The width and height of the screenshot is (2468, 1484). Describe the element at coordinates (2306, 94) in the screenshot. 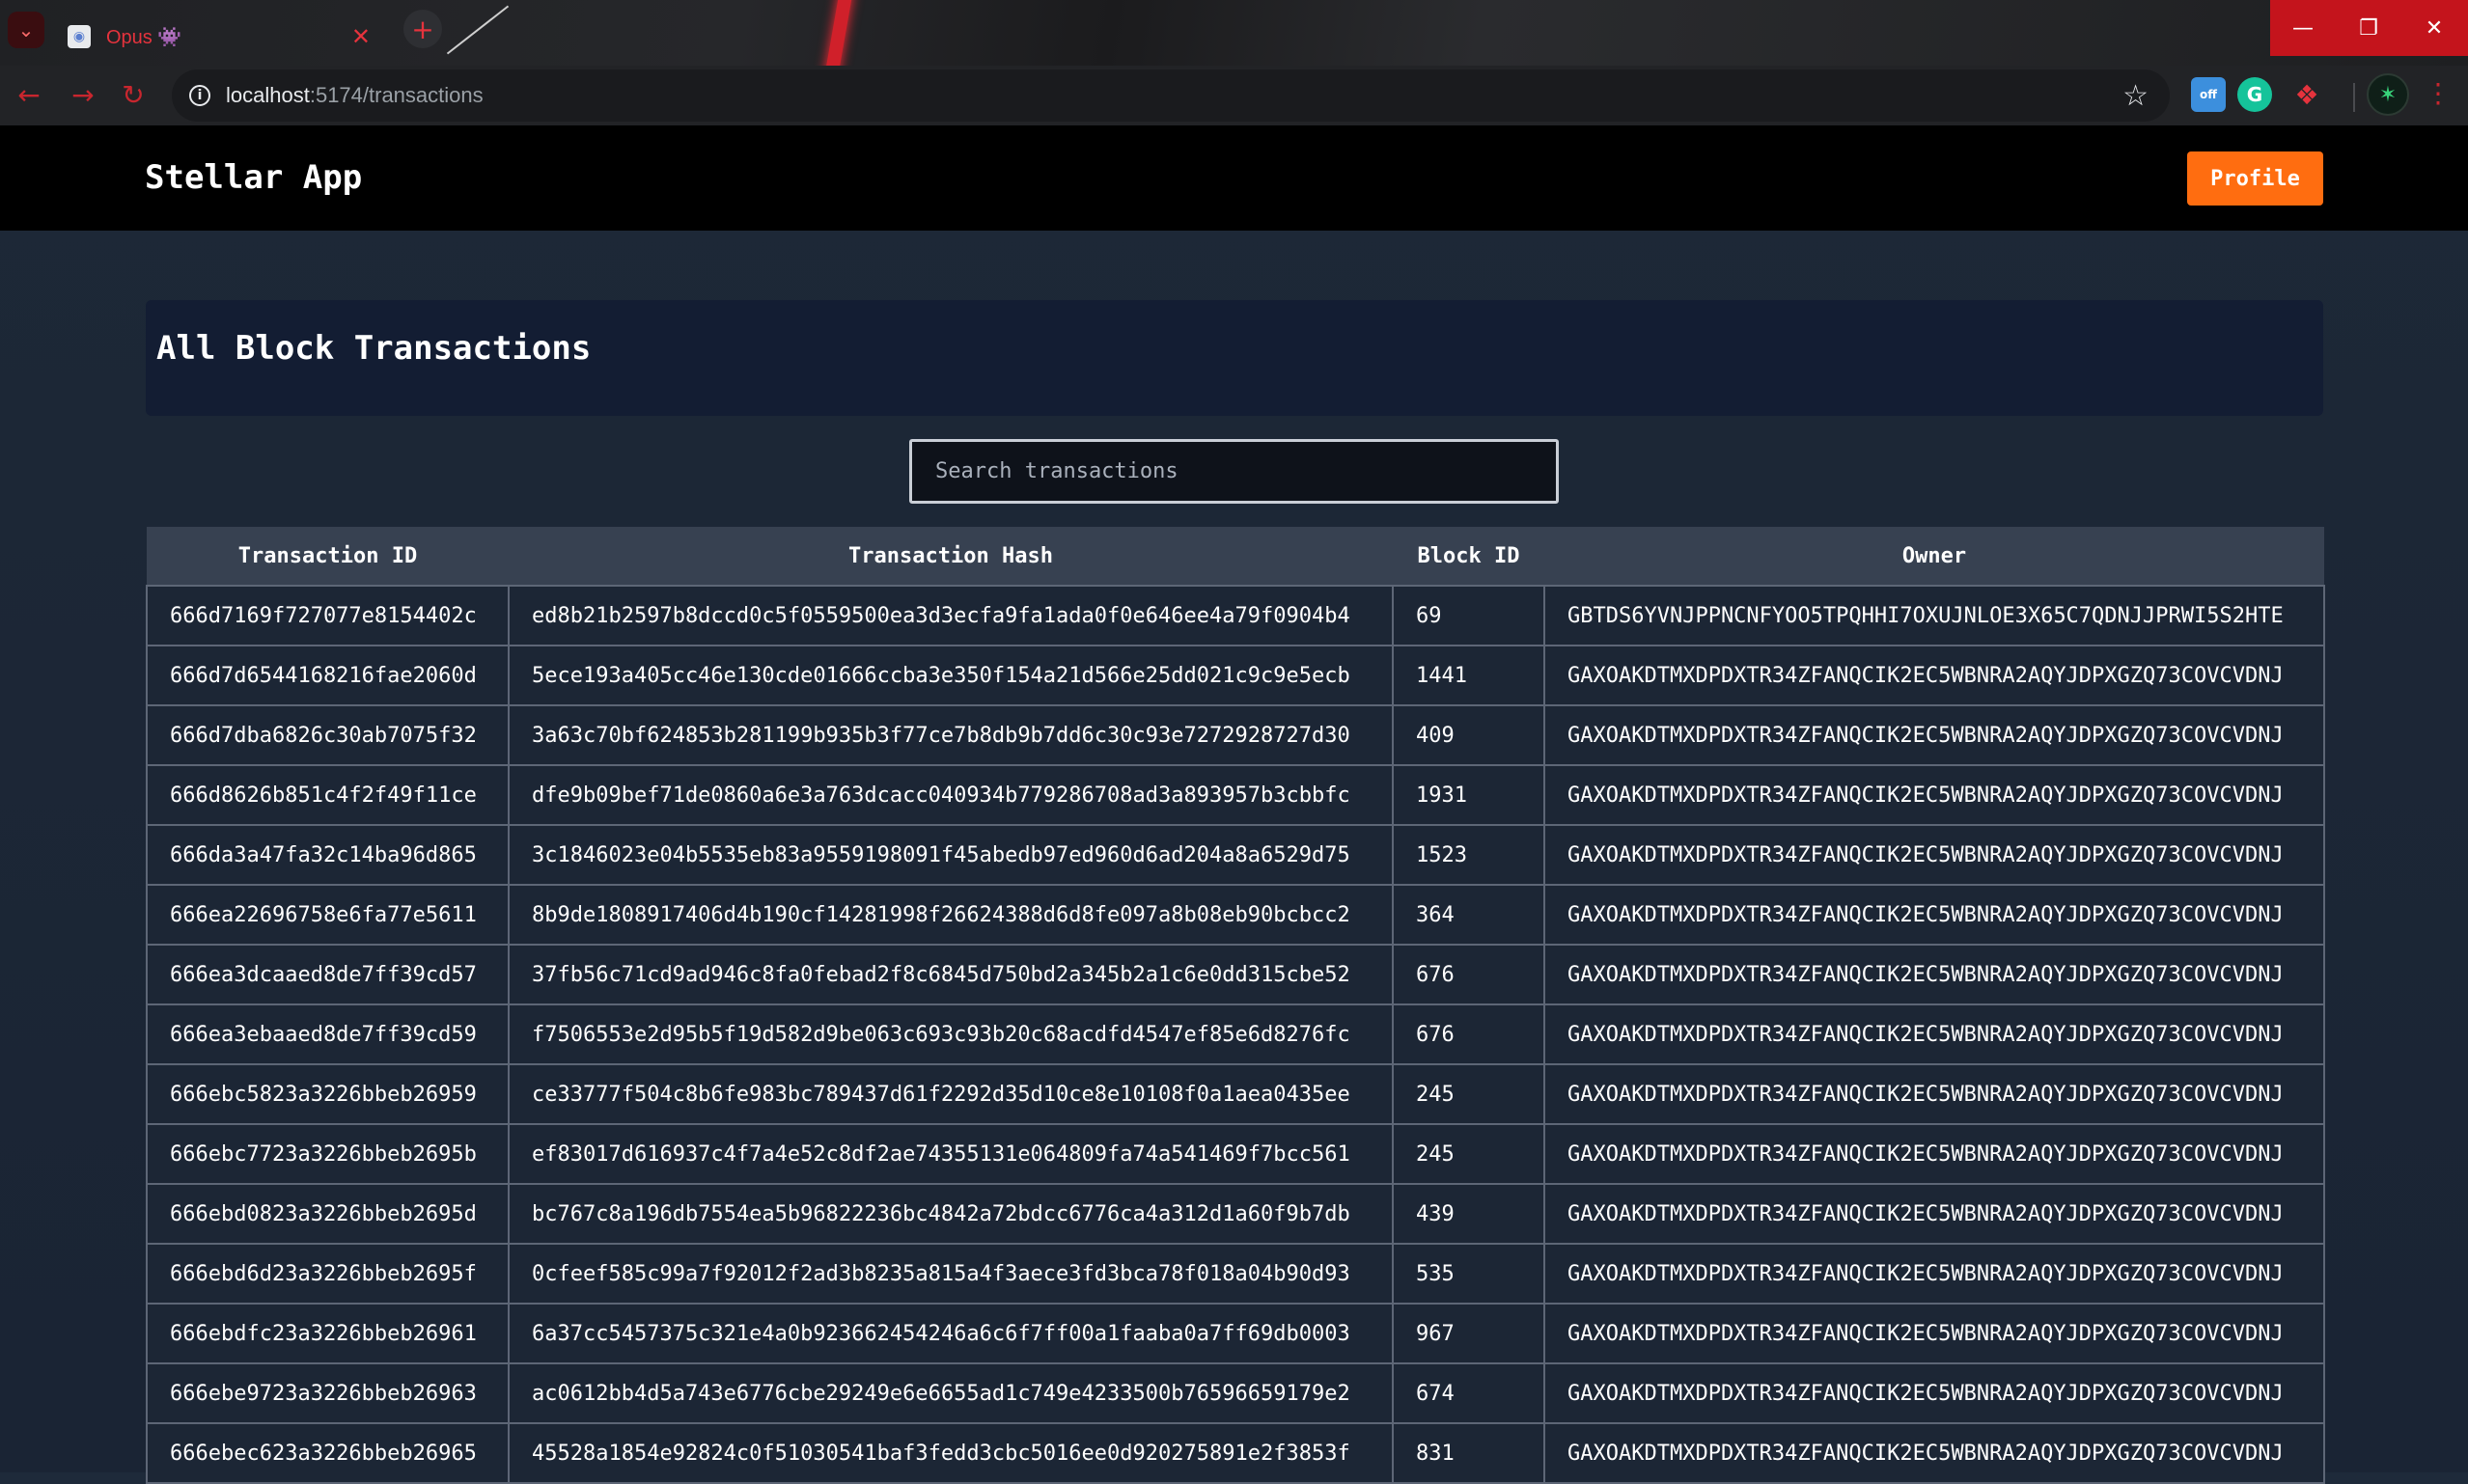

I see `extensions-puzzle-icon: ❖` at that location.